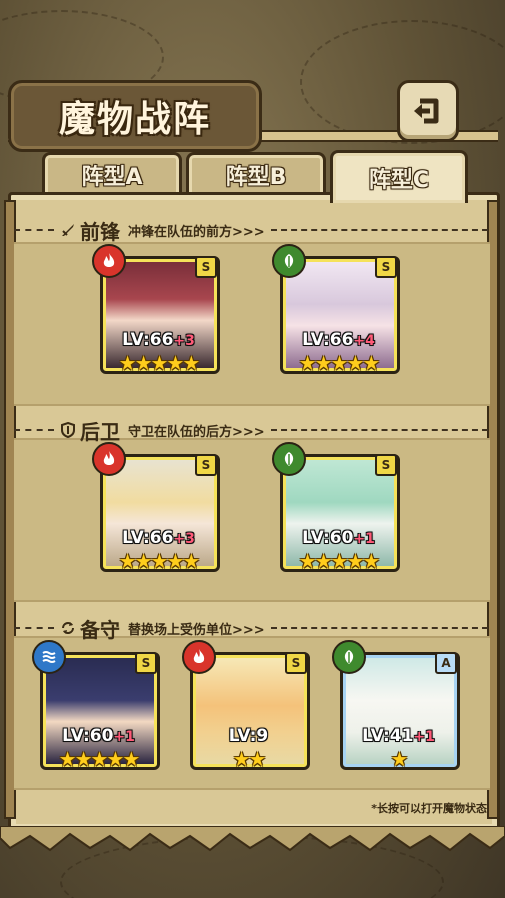  Describe the element at coordinates (396, 705) in the screenshot. I see `monster-card: A LV:41+1 ★` at that location.